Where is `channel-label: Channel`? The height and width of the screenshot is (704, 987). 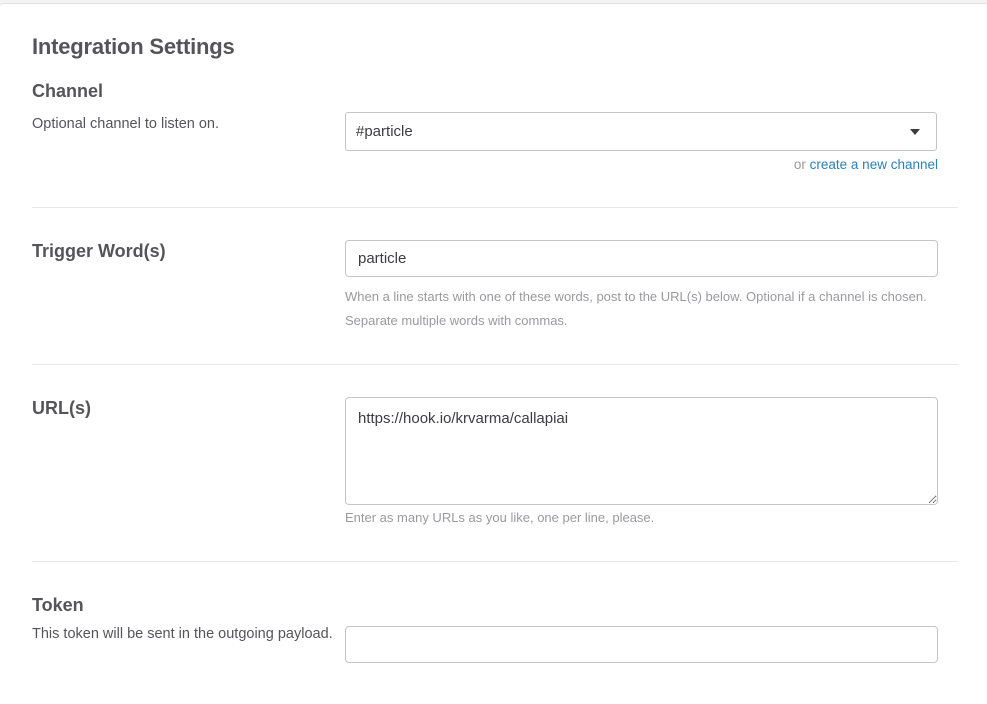
channel-label: Channel is located at coordinates (68, 91).